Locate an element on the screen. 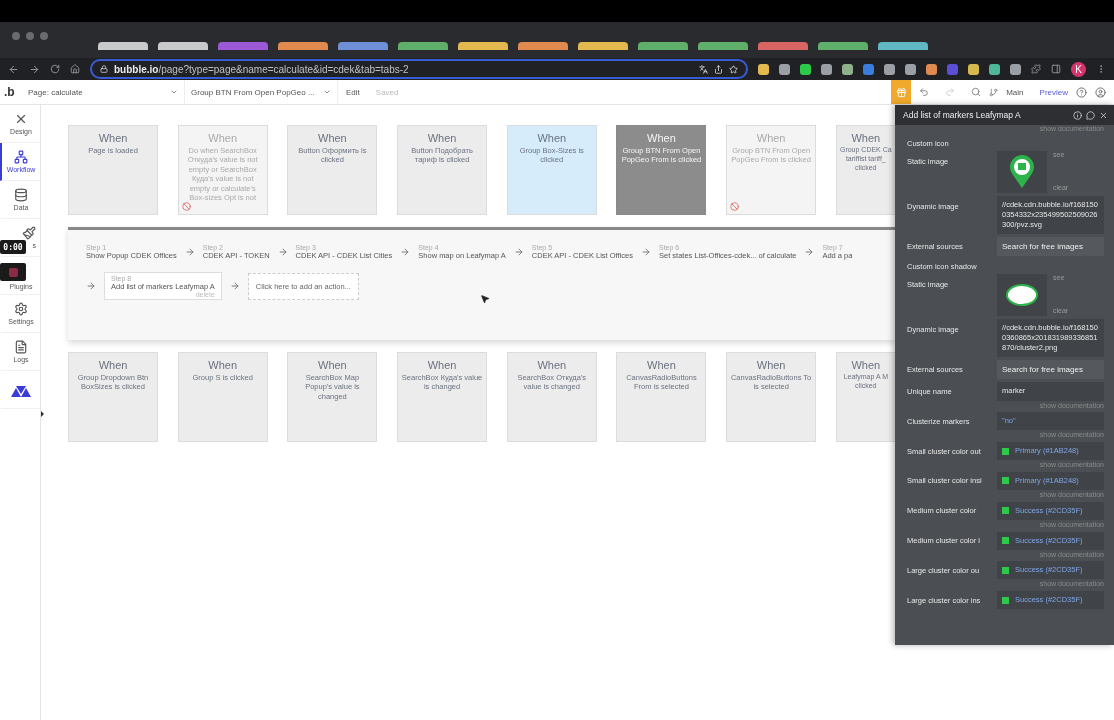  ellipse-icon is located at coordinates (1022, 295).